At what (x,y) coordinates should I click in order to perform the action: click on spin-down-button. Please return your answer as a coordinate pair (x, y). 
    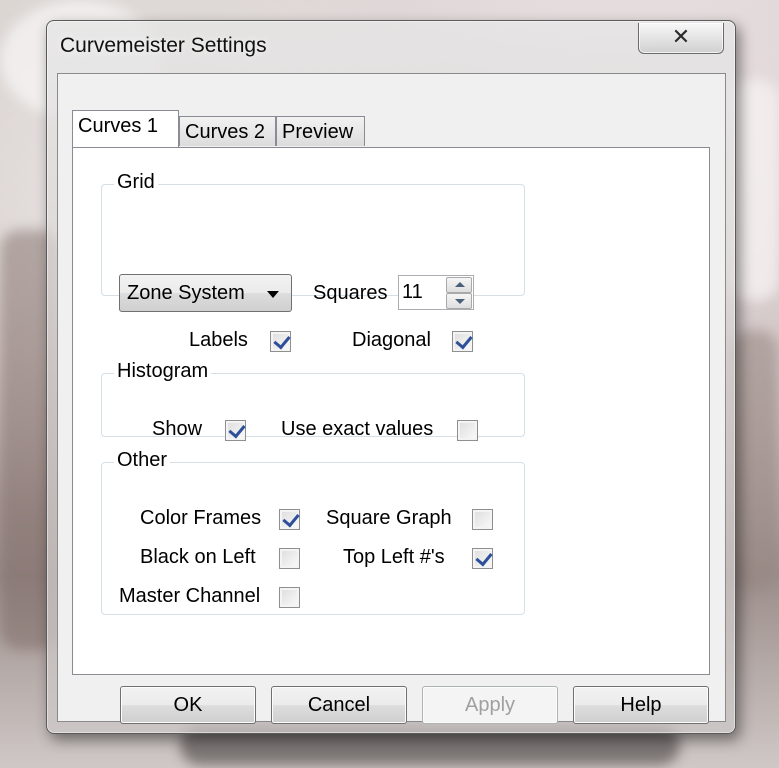
    Looking at the image, I should click on (459, 301).